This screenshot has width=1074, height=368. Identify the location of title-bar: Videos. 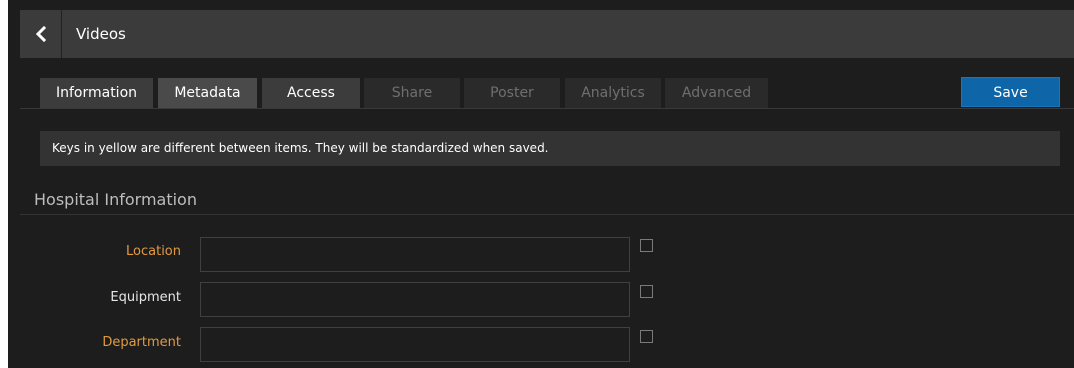
(547, 34).